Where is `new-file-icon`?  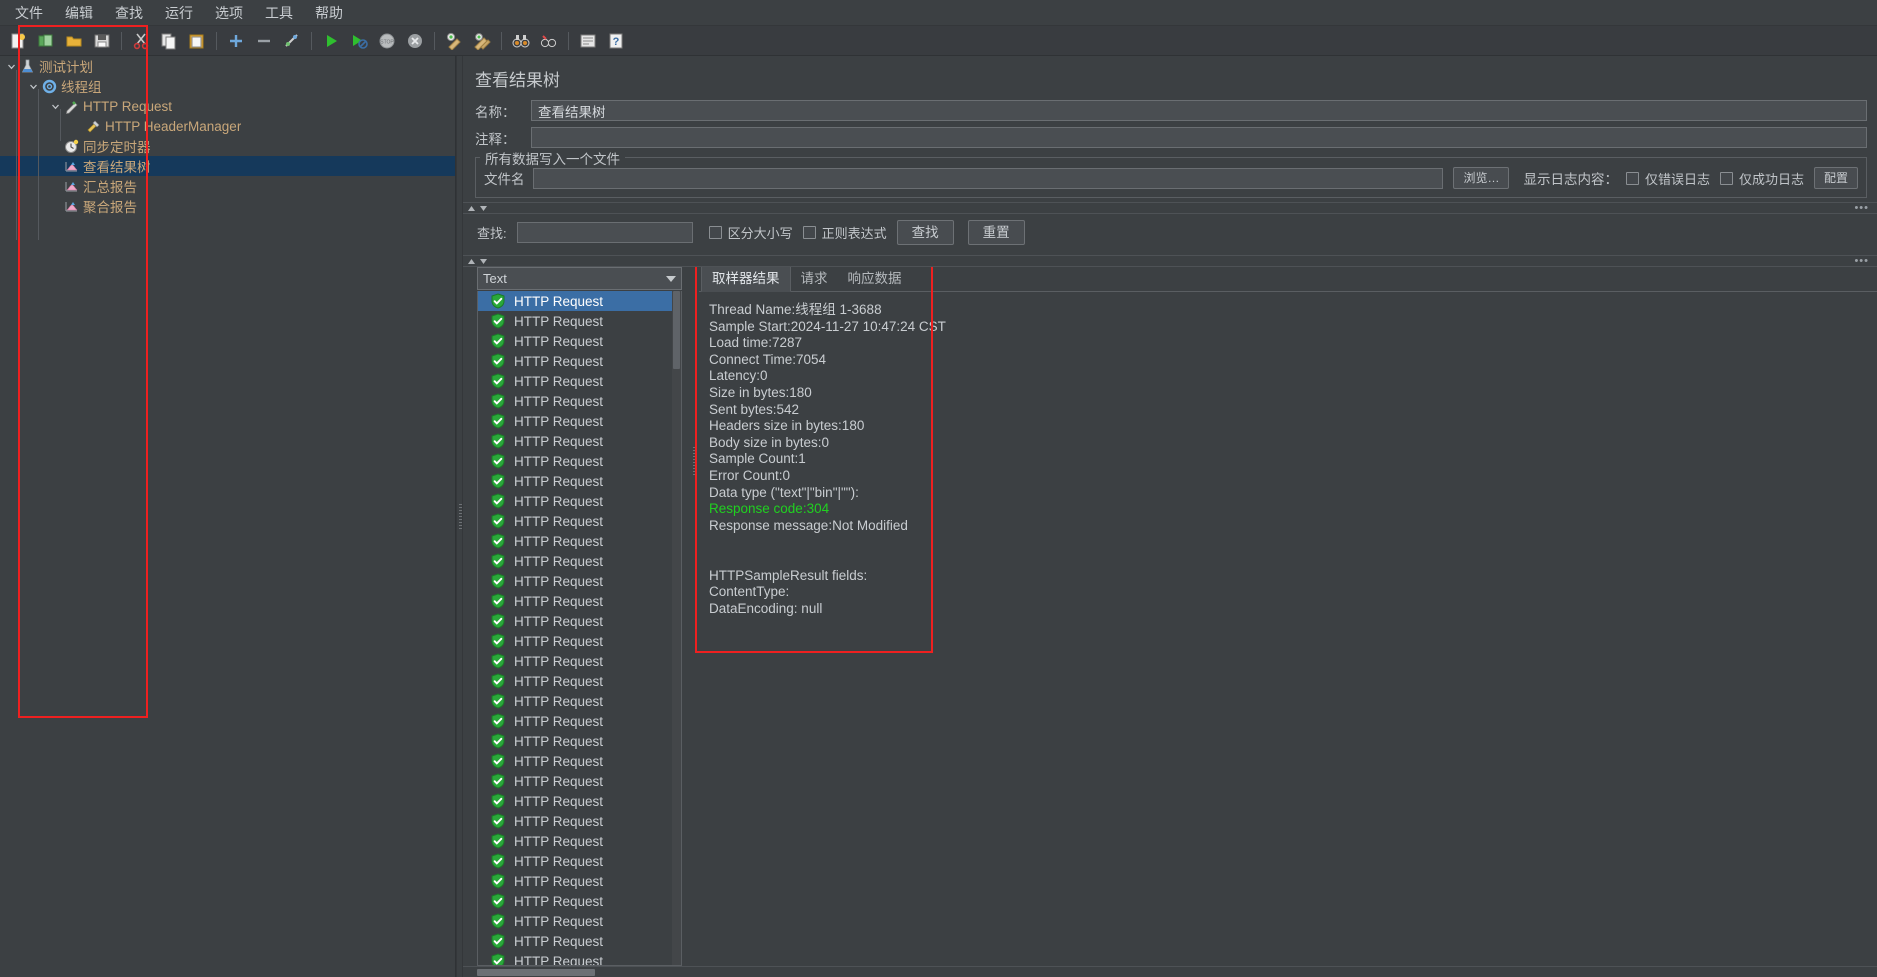 new-file-icon is located at coordinates (18, 41).